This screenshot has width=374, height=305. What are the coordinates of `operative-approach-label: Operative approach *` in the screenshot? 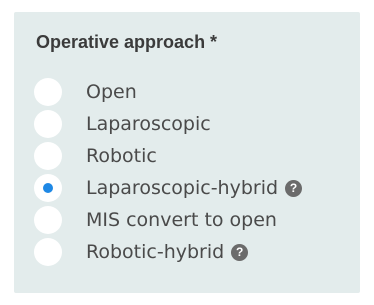 It's located at (127, 42).